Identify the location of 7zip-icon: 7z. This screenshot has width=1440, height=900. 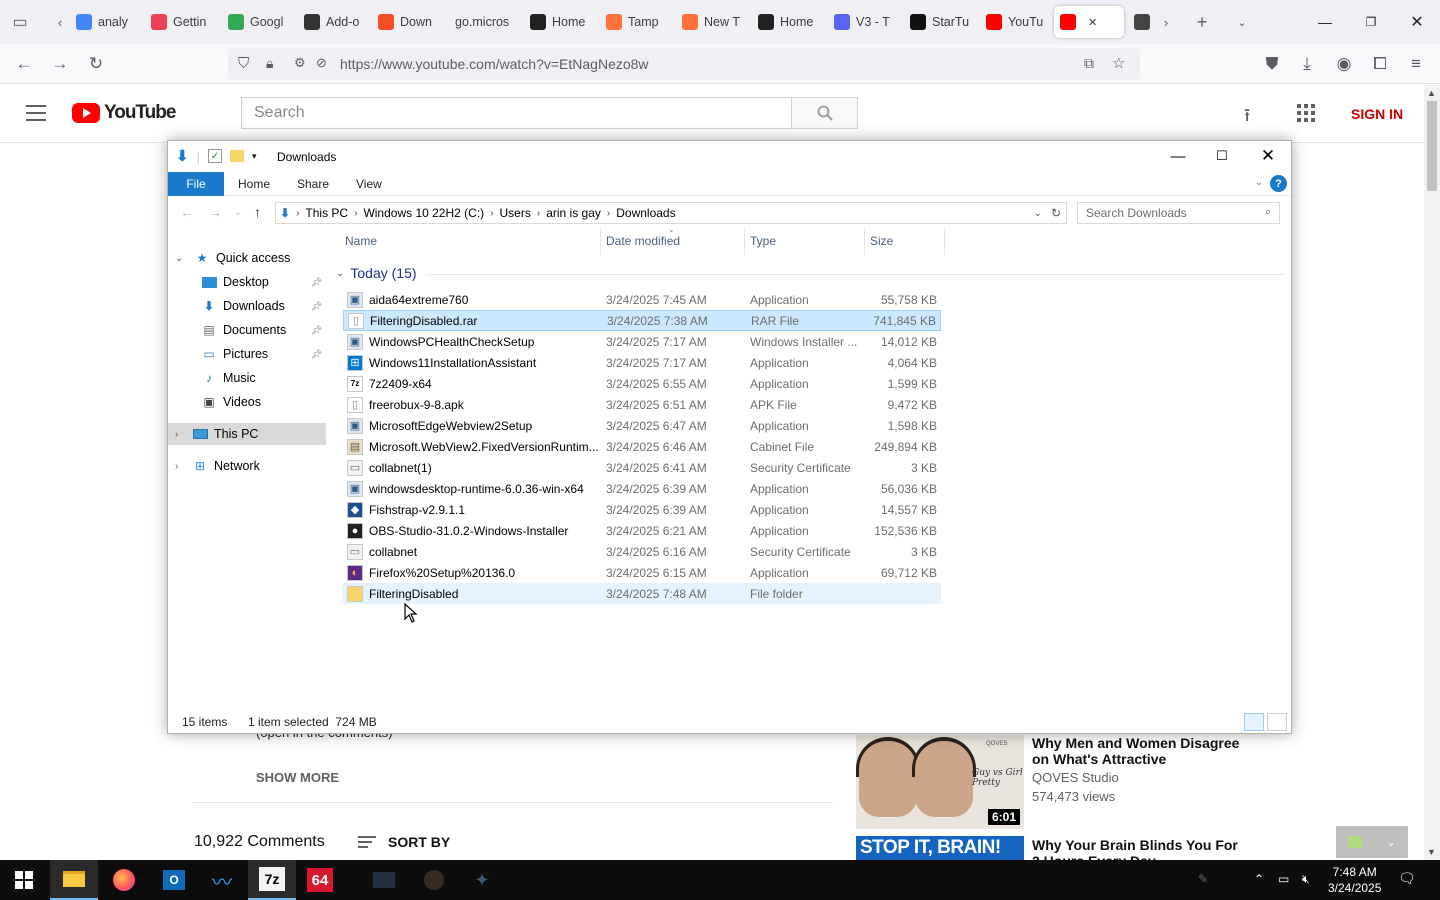
(272, 880).